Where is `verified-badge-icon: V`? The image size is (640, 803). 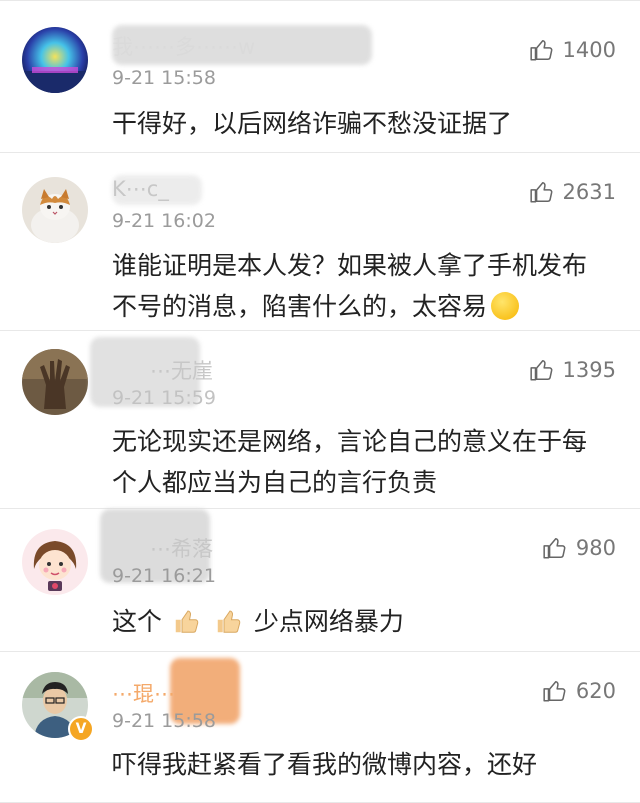
verified-badge-icon: V is located at coordinates (81, 729).